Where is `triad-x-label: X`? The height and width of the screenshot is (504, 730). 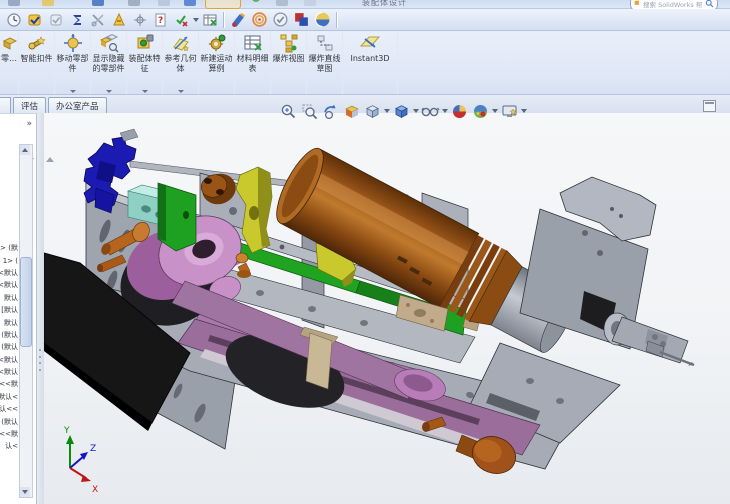 triad-x-label: X is located at coordinates (95, 490).